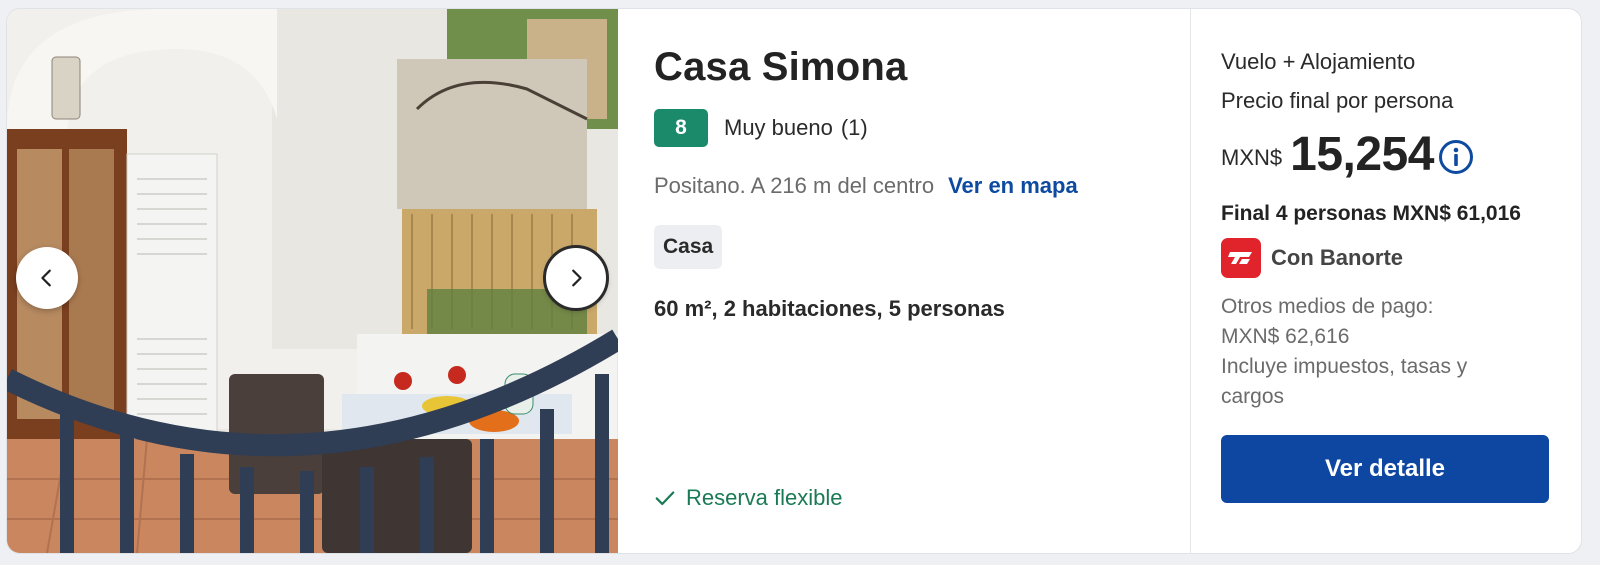 Image resolution: width=1600 pixels, height=565 pixels. Describe the element at coordinates (794, 185) in the screenshot. I see `location-text: Positano. A 216 m del centro` at that location.